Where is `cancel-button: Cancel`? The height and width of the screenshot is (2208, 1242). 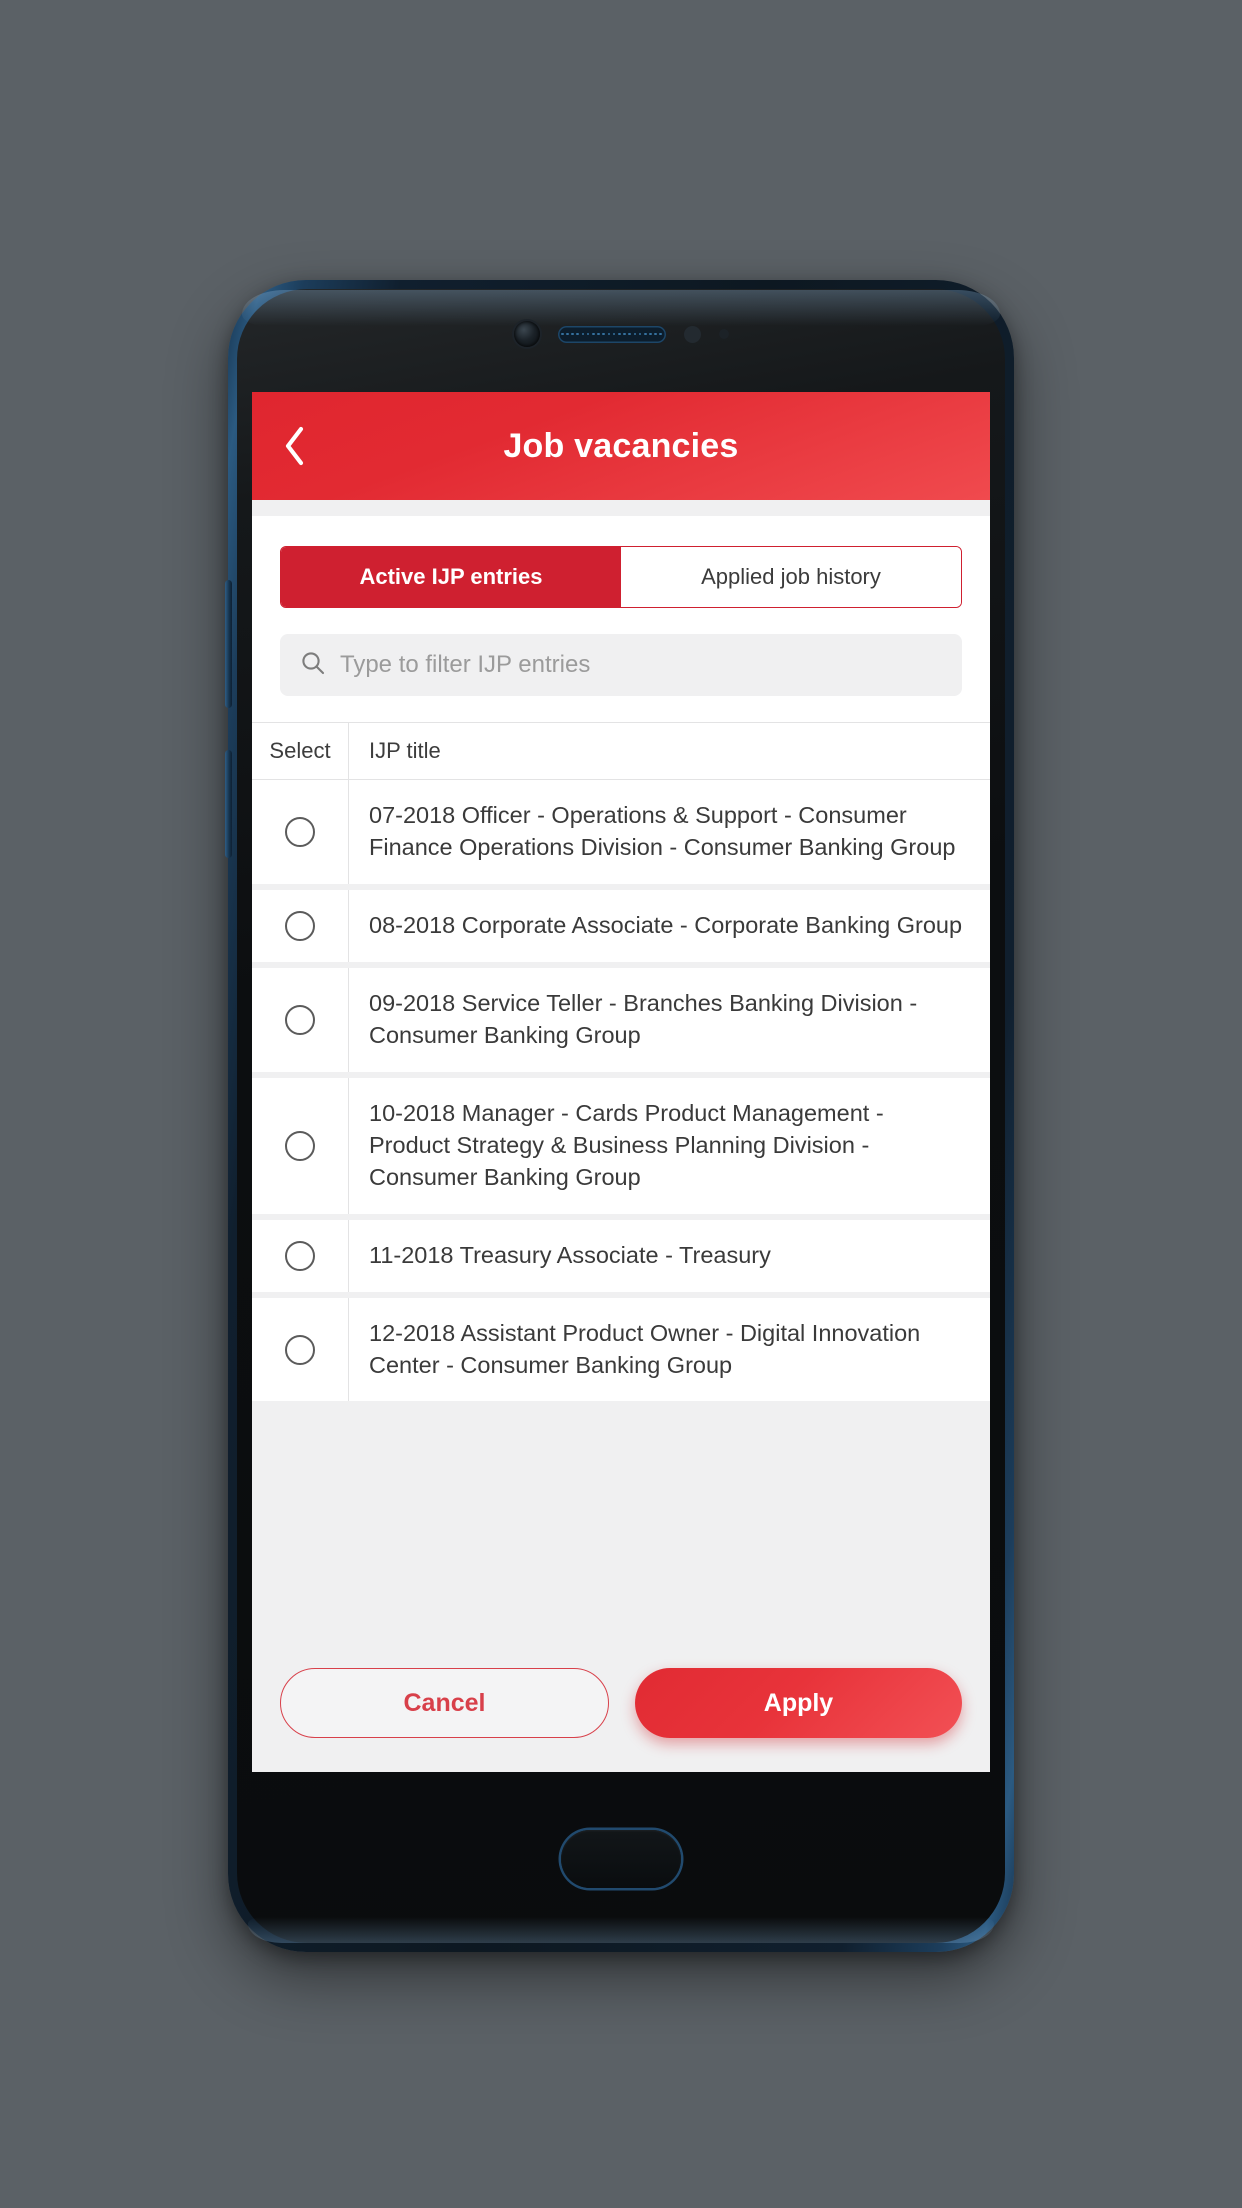 cancel-button: Cancel is located at coordinates (444, 1703).